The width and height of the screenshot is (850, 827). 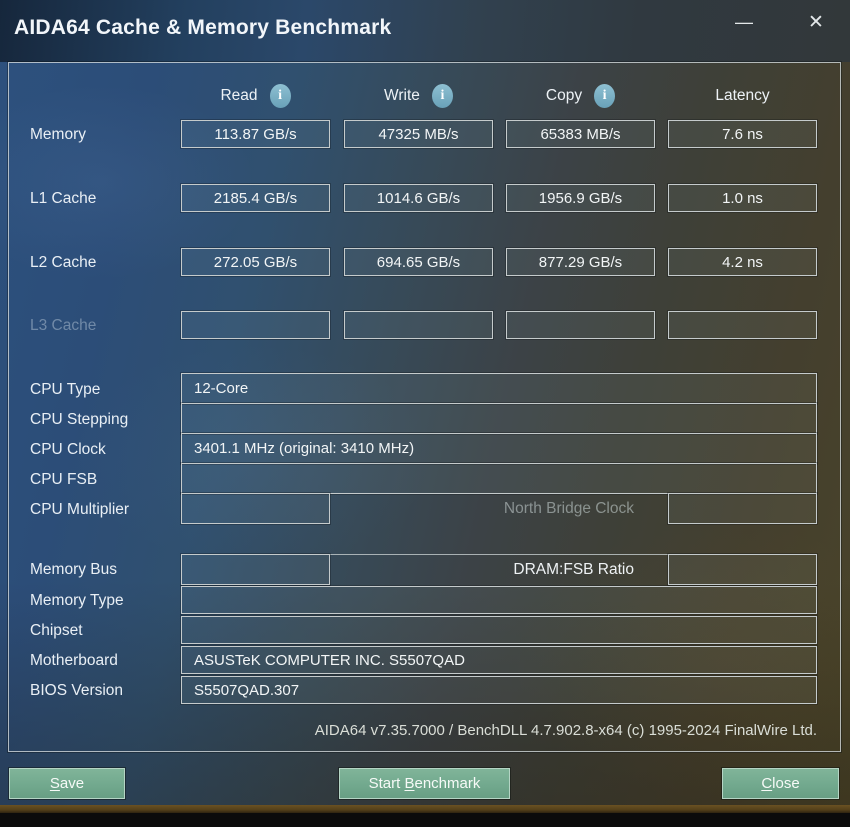 What do you see at coordinates (386, 783) in the screenshot?
I see `start-benchmark-label: Start` at bounding box center [386, 783].